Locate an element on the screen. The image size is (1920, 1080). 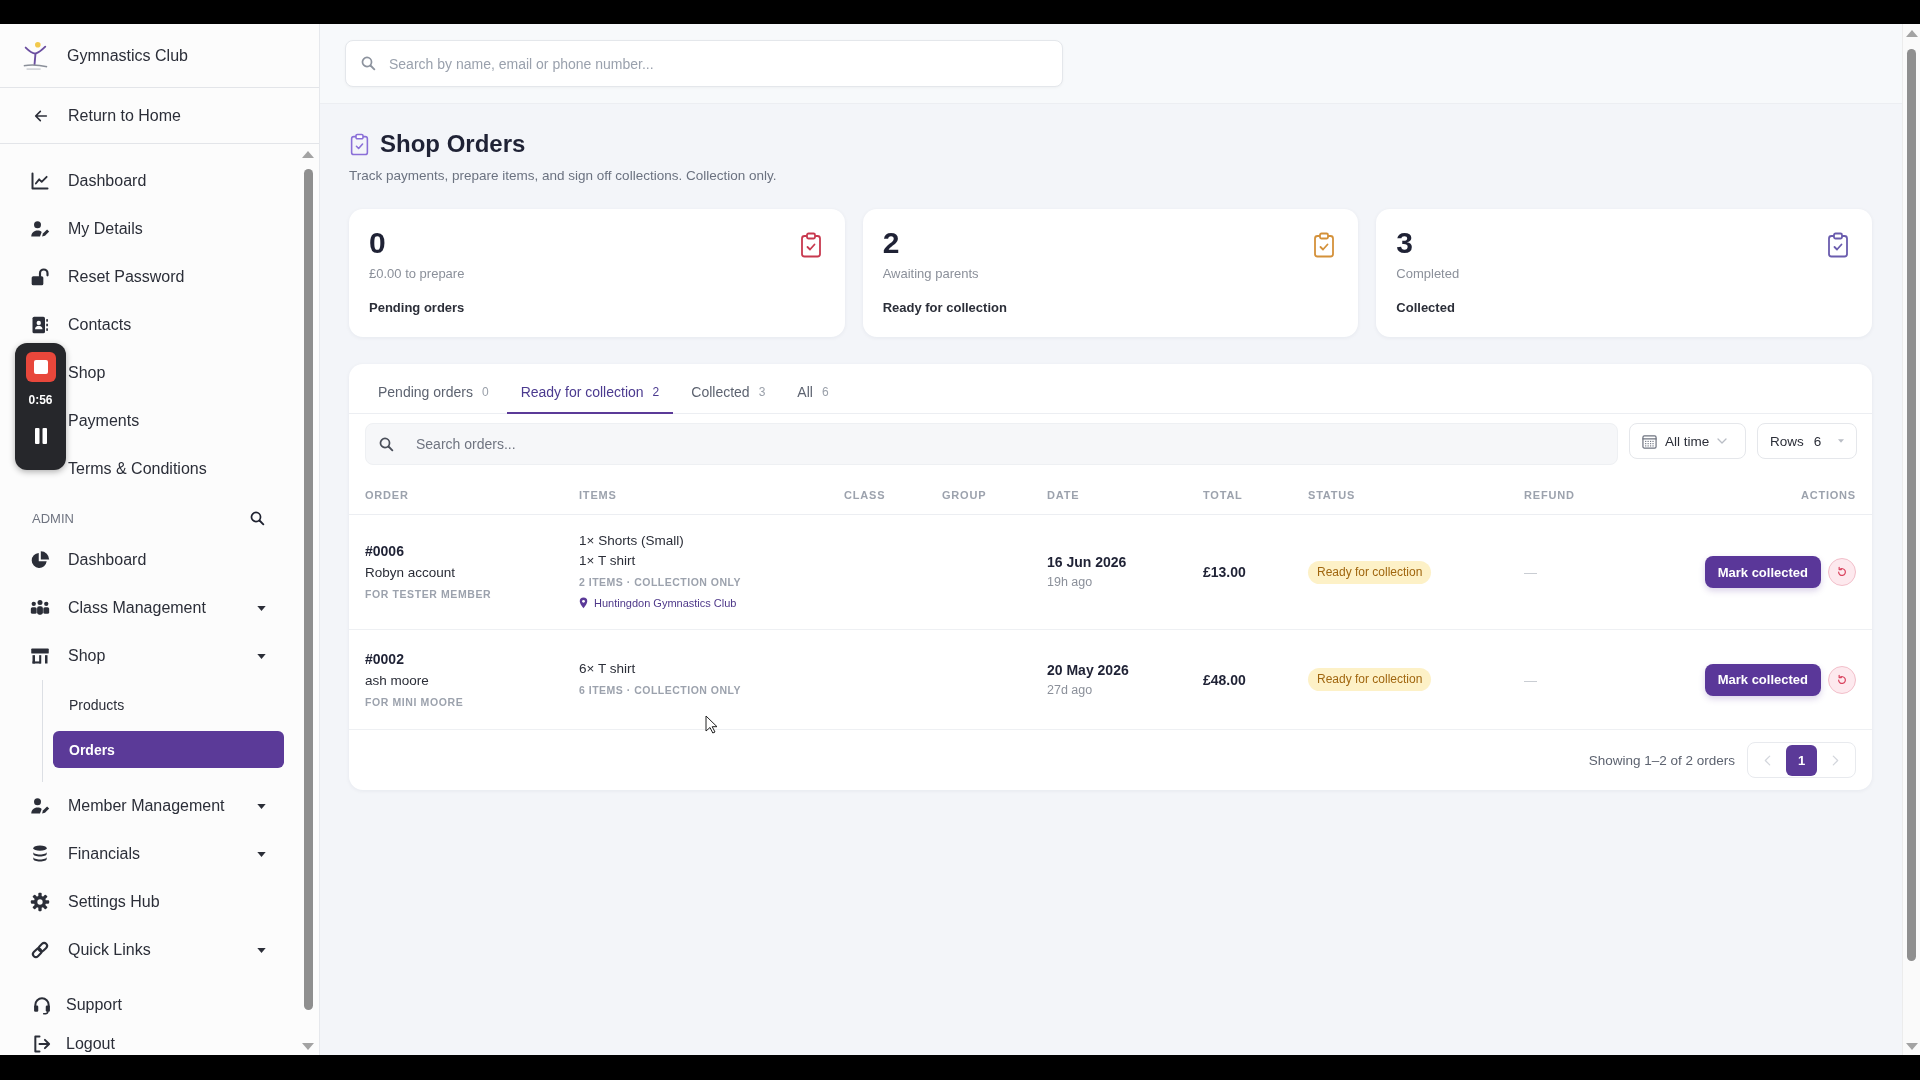
stop-recording-button is located at coordinates (40, 367).